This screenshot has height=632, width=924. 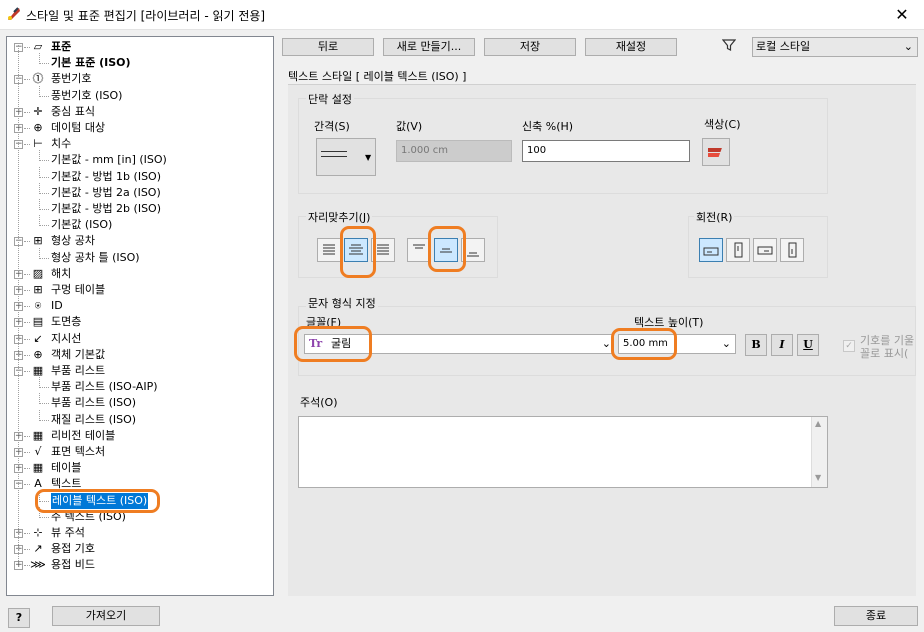 I want to click on tree-item: 리비전 테이블, so click(x=83, y=436).